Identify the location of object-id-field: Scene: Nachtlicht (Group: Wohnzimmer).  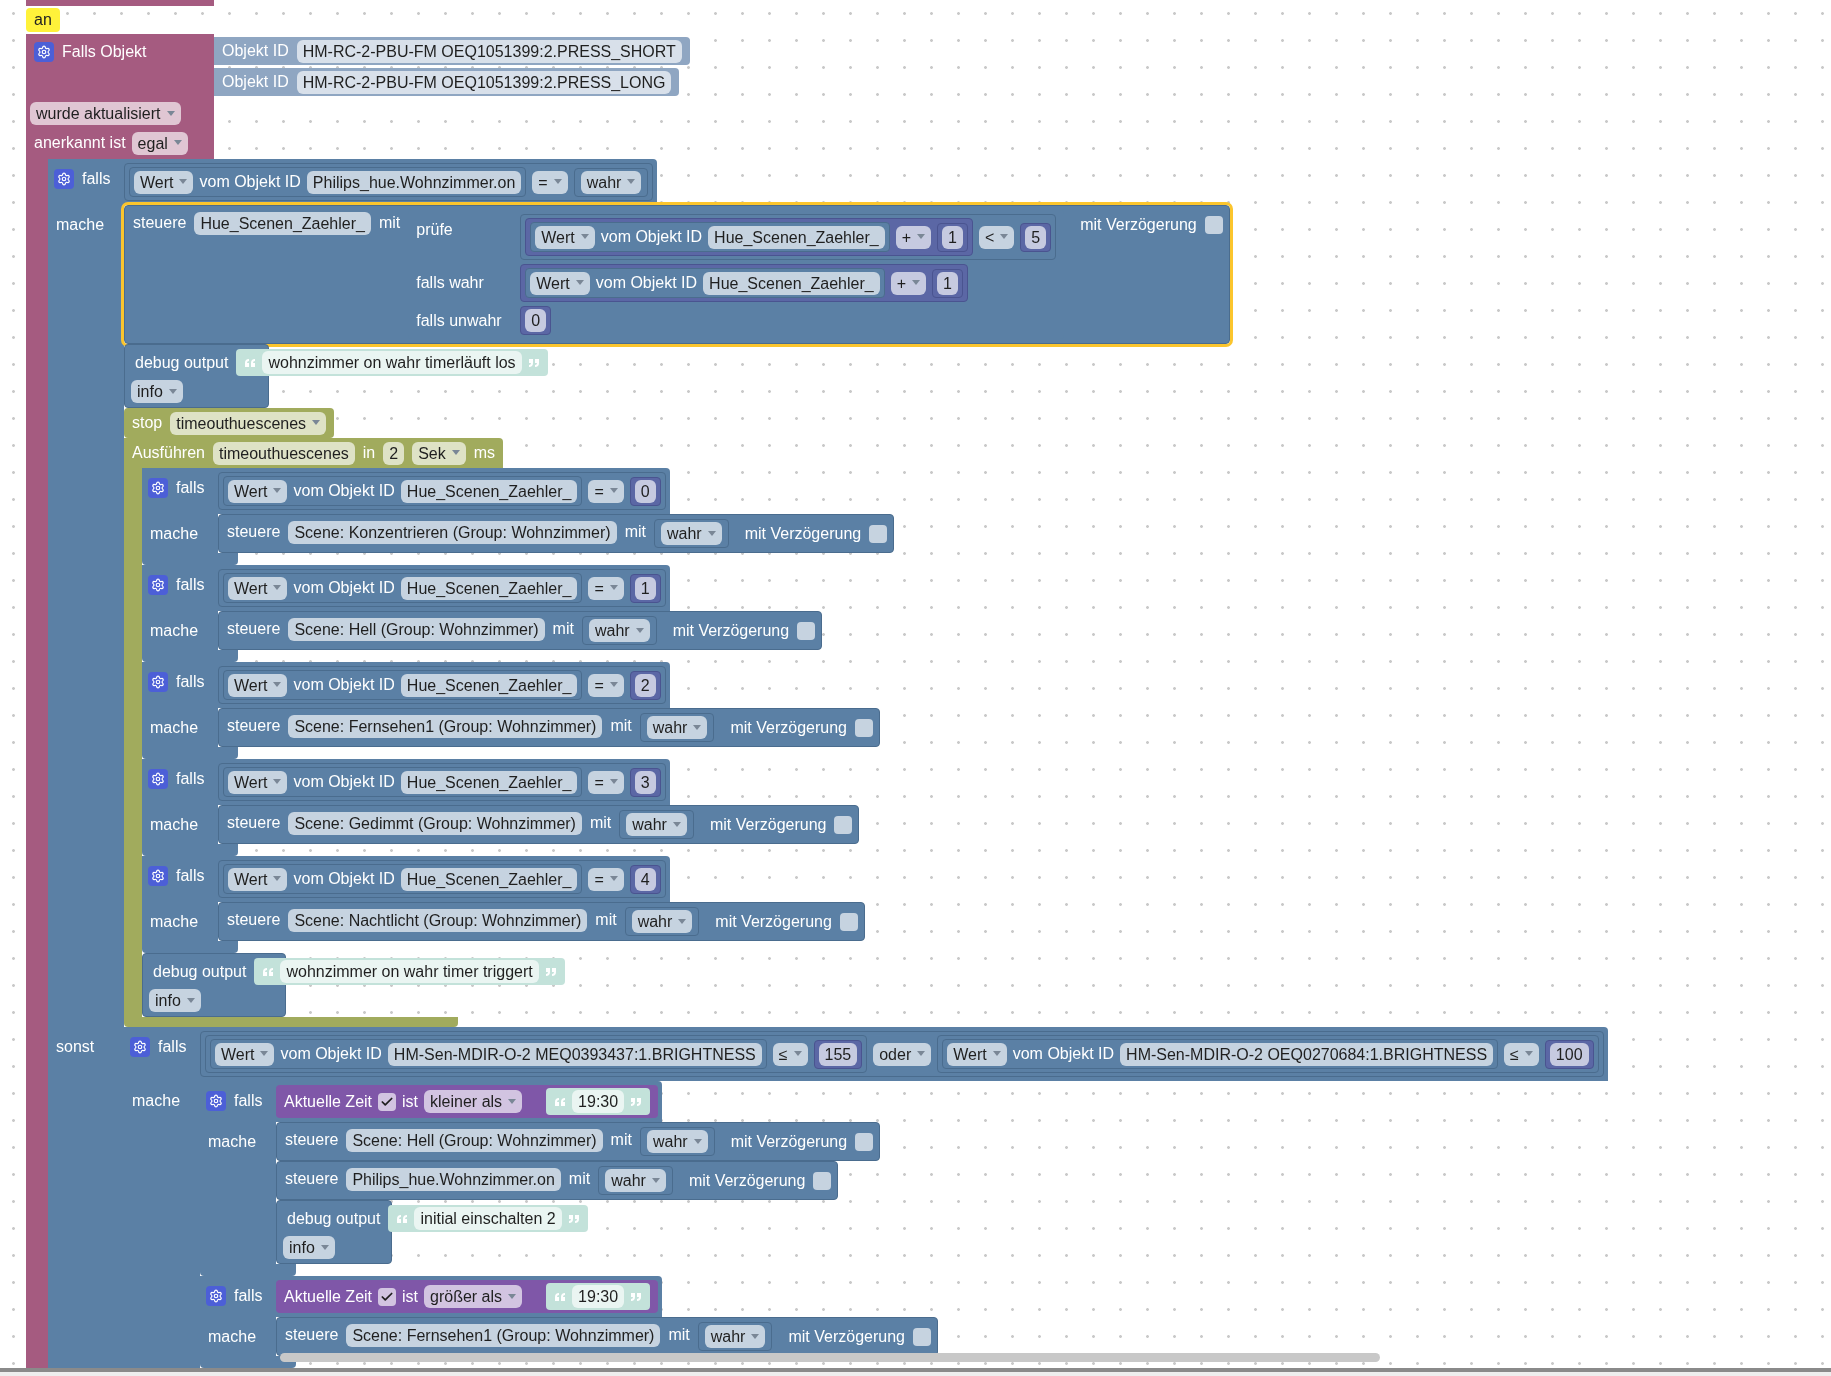
(438, 920).